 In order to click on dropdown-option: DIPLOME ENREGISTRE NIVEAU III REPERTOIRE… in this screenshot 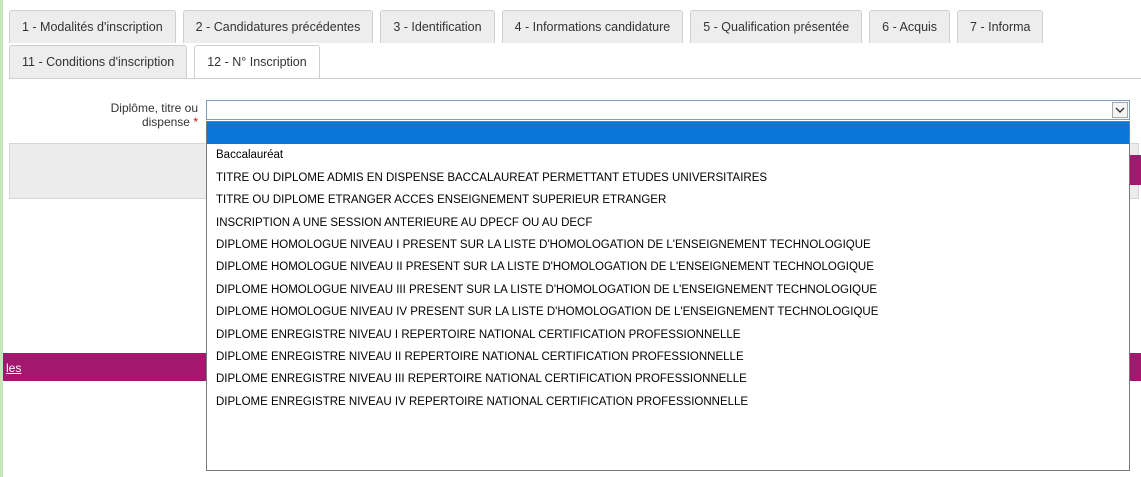, I will do `click(668, 379)`.